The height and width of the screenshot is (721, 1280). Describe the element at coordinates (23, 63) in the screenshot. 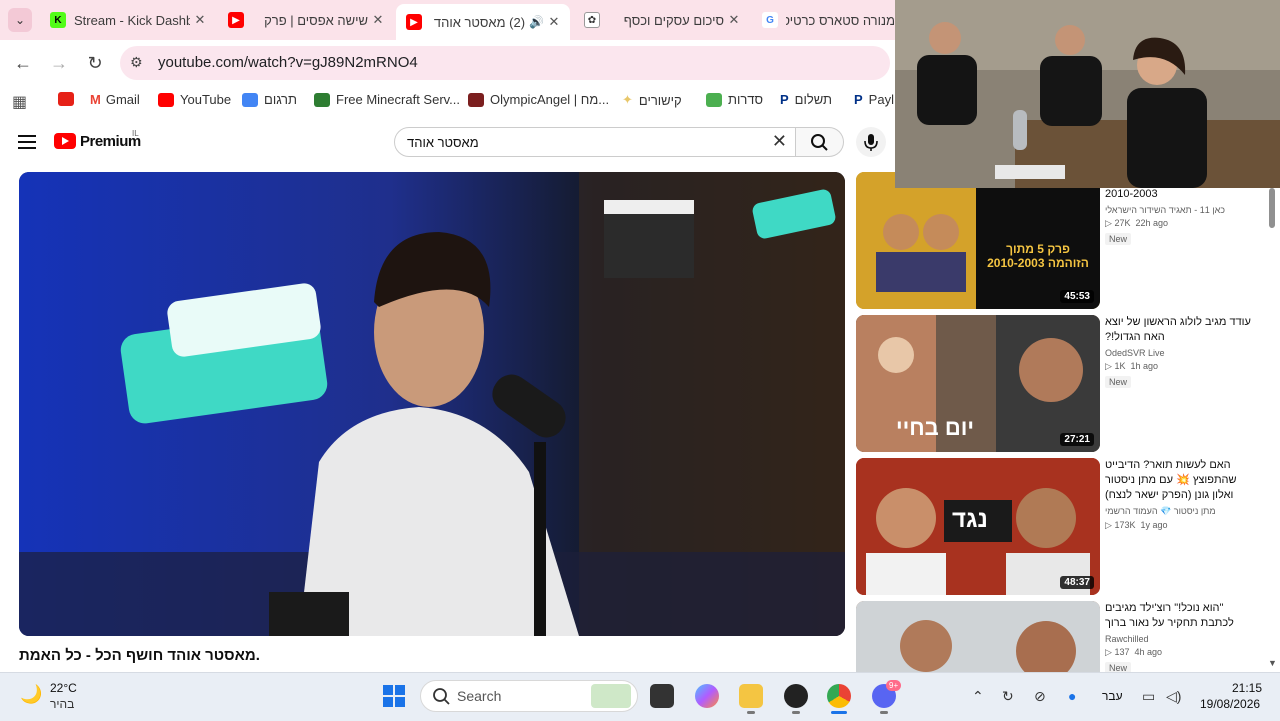

I see `back-icon: ←` at that location.